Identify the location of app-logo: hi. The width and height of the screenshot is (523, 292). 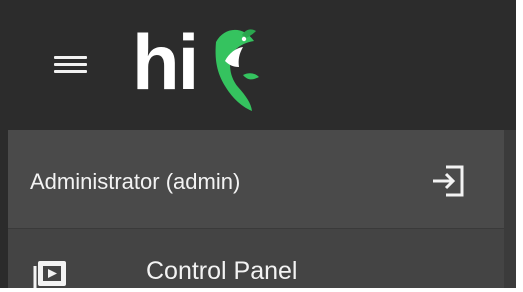
(197, 64).